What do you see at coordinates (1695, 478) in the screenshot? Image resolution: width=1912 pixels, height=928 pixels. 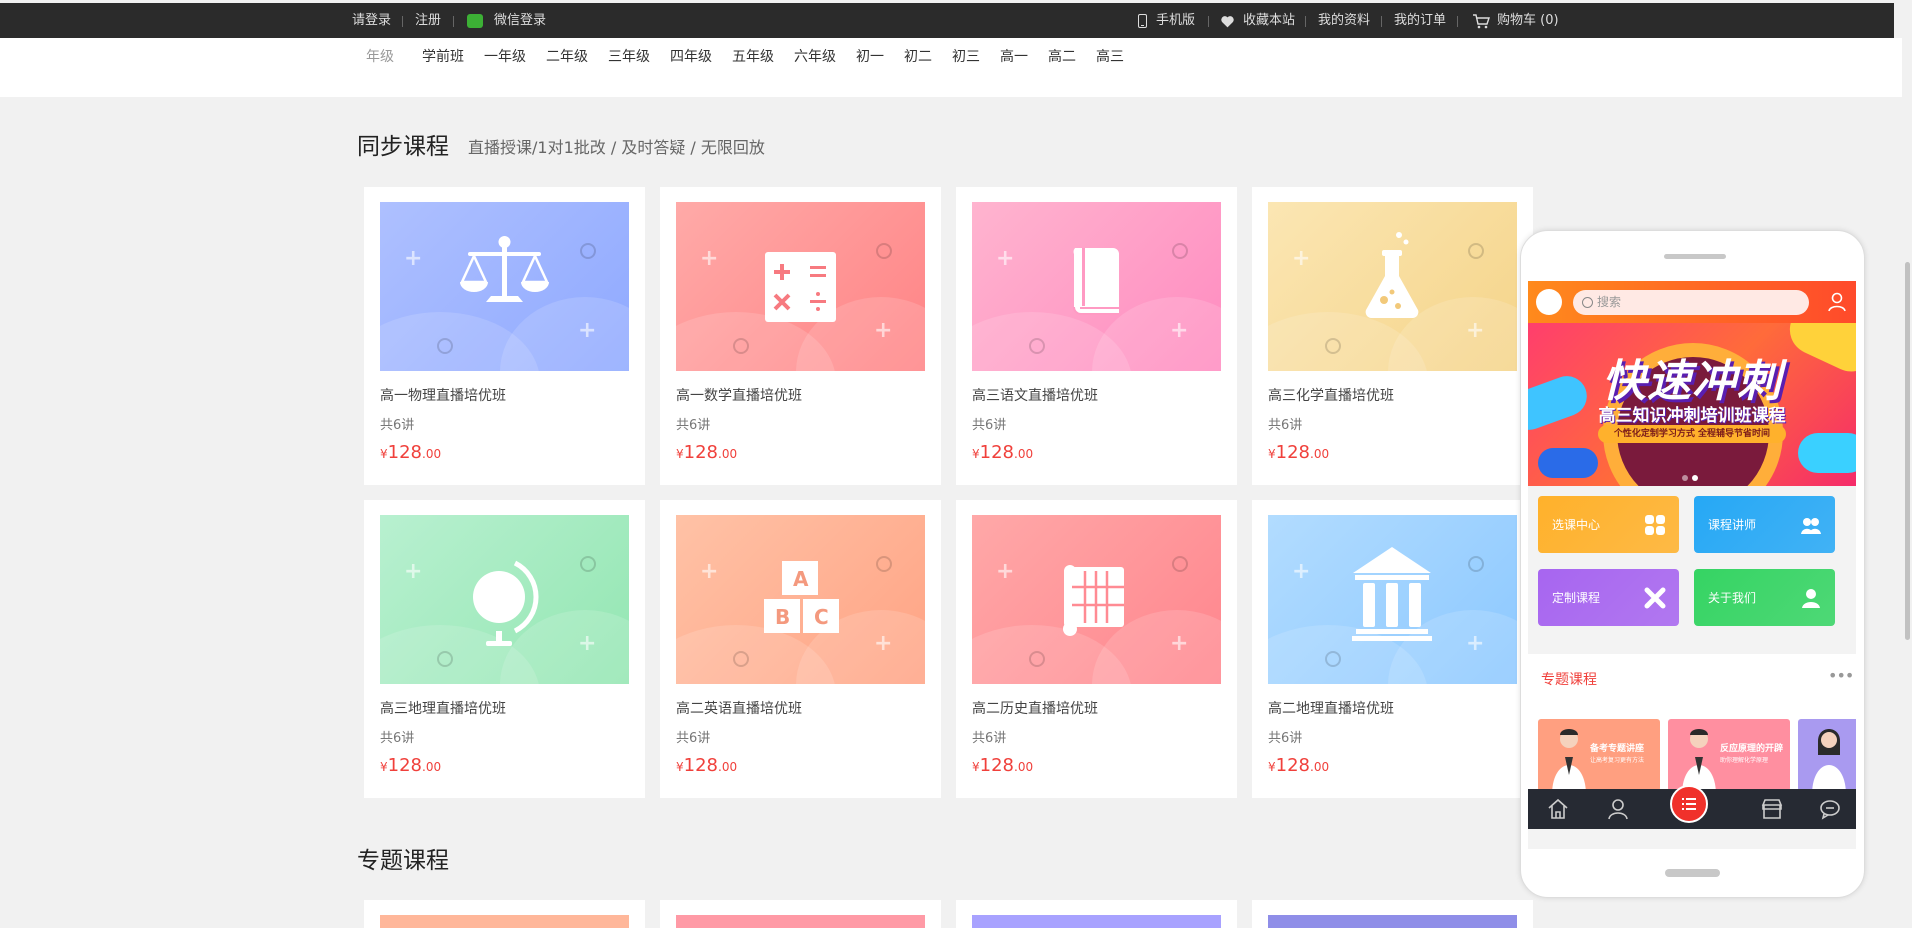 I see `carousel-dot-active` at bounding box center [1695, 478].